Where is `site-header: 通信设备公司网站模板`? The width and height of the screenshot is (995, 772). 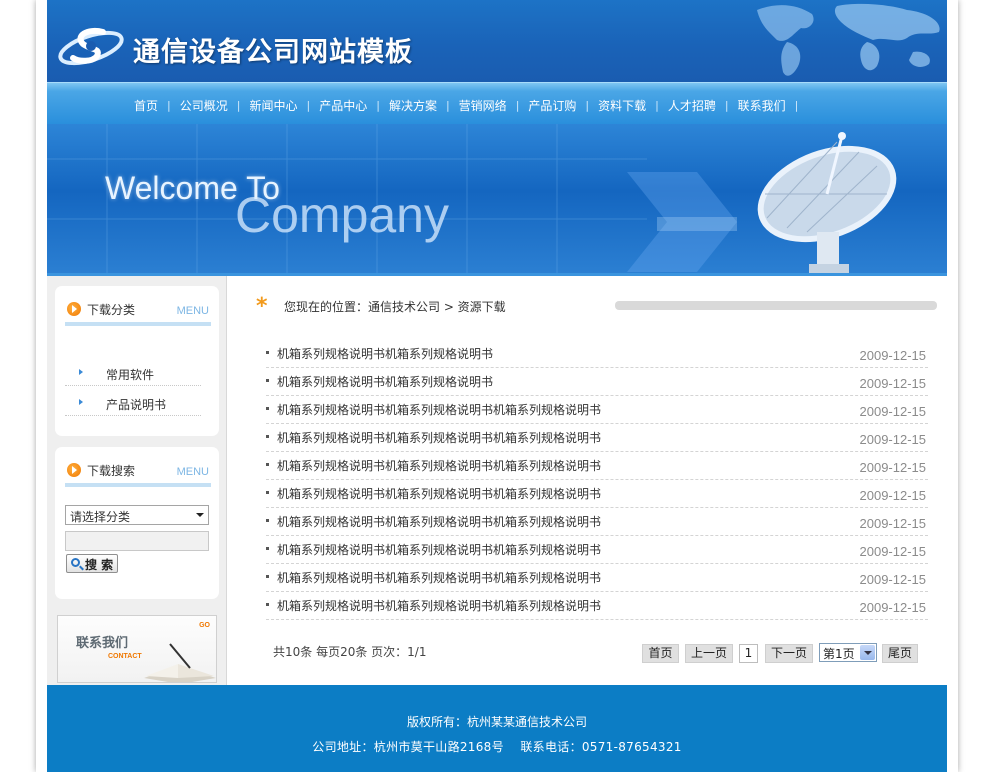 site-header: 通信设备公司网站模板 is located at coordinates (497, 41).